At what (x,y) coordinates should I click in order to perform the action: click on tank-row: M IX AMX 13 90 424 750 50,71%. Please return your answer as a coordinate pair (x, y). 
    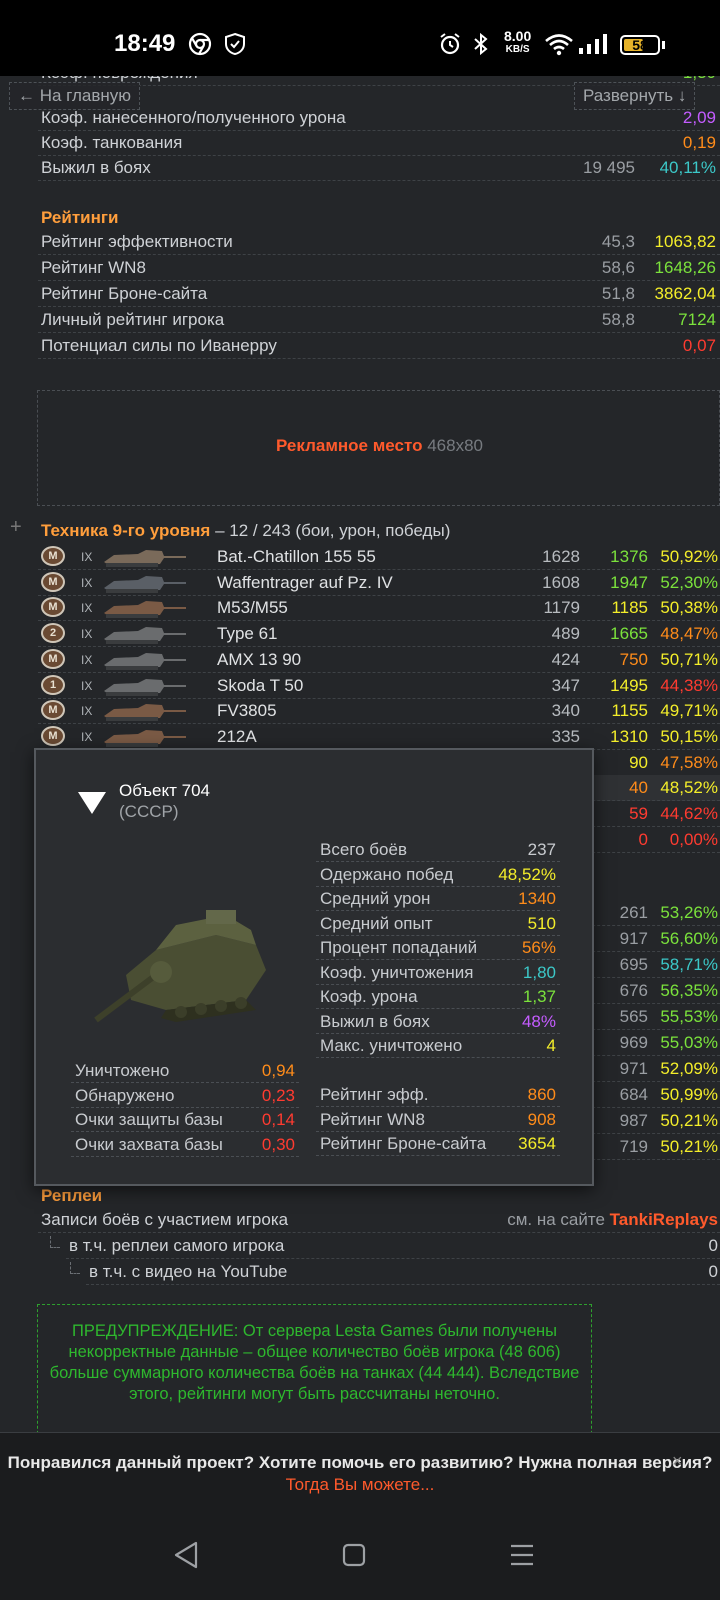
    Looking at the image, I should click on (379, 660).